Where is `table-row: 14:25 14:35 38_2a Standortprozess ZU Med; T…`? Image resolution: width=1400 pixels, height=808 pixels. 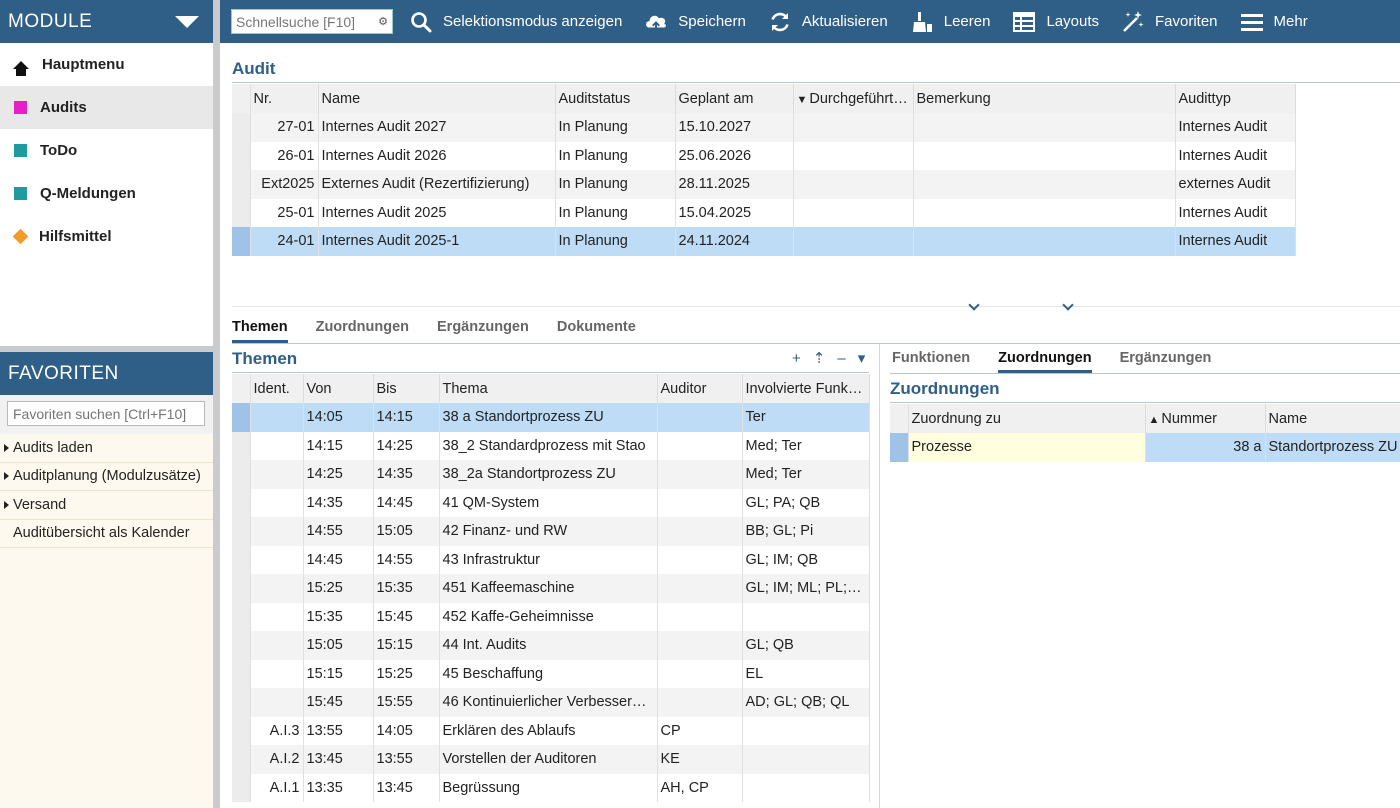
table-row: 14:25 14:35 38_2a Standortprozess ZU Med; T… is located at coordinates (551, 474).